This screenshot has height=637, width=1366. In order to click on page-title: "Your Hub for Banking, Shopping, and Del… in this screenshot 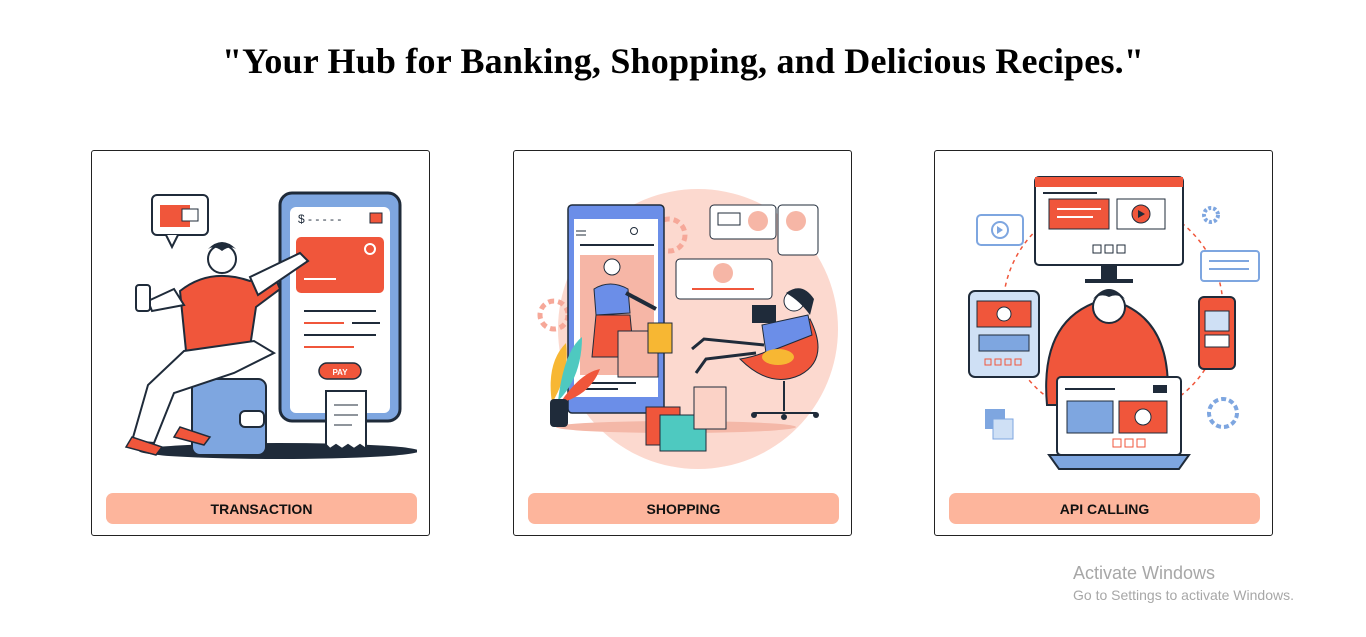, I will do `click(683, 61)`.